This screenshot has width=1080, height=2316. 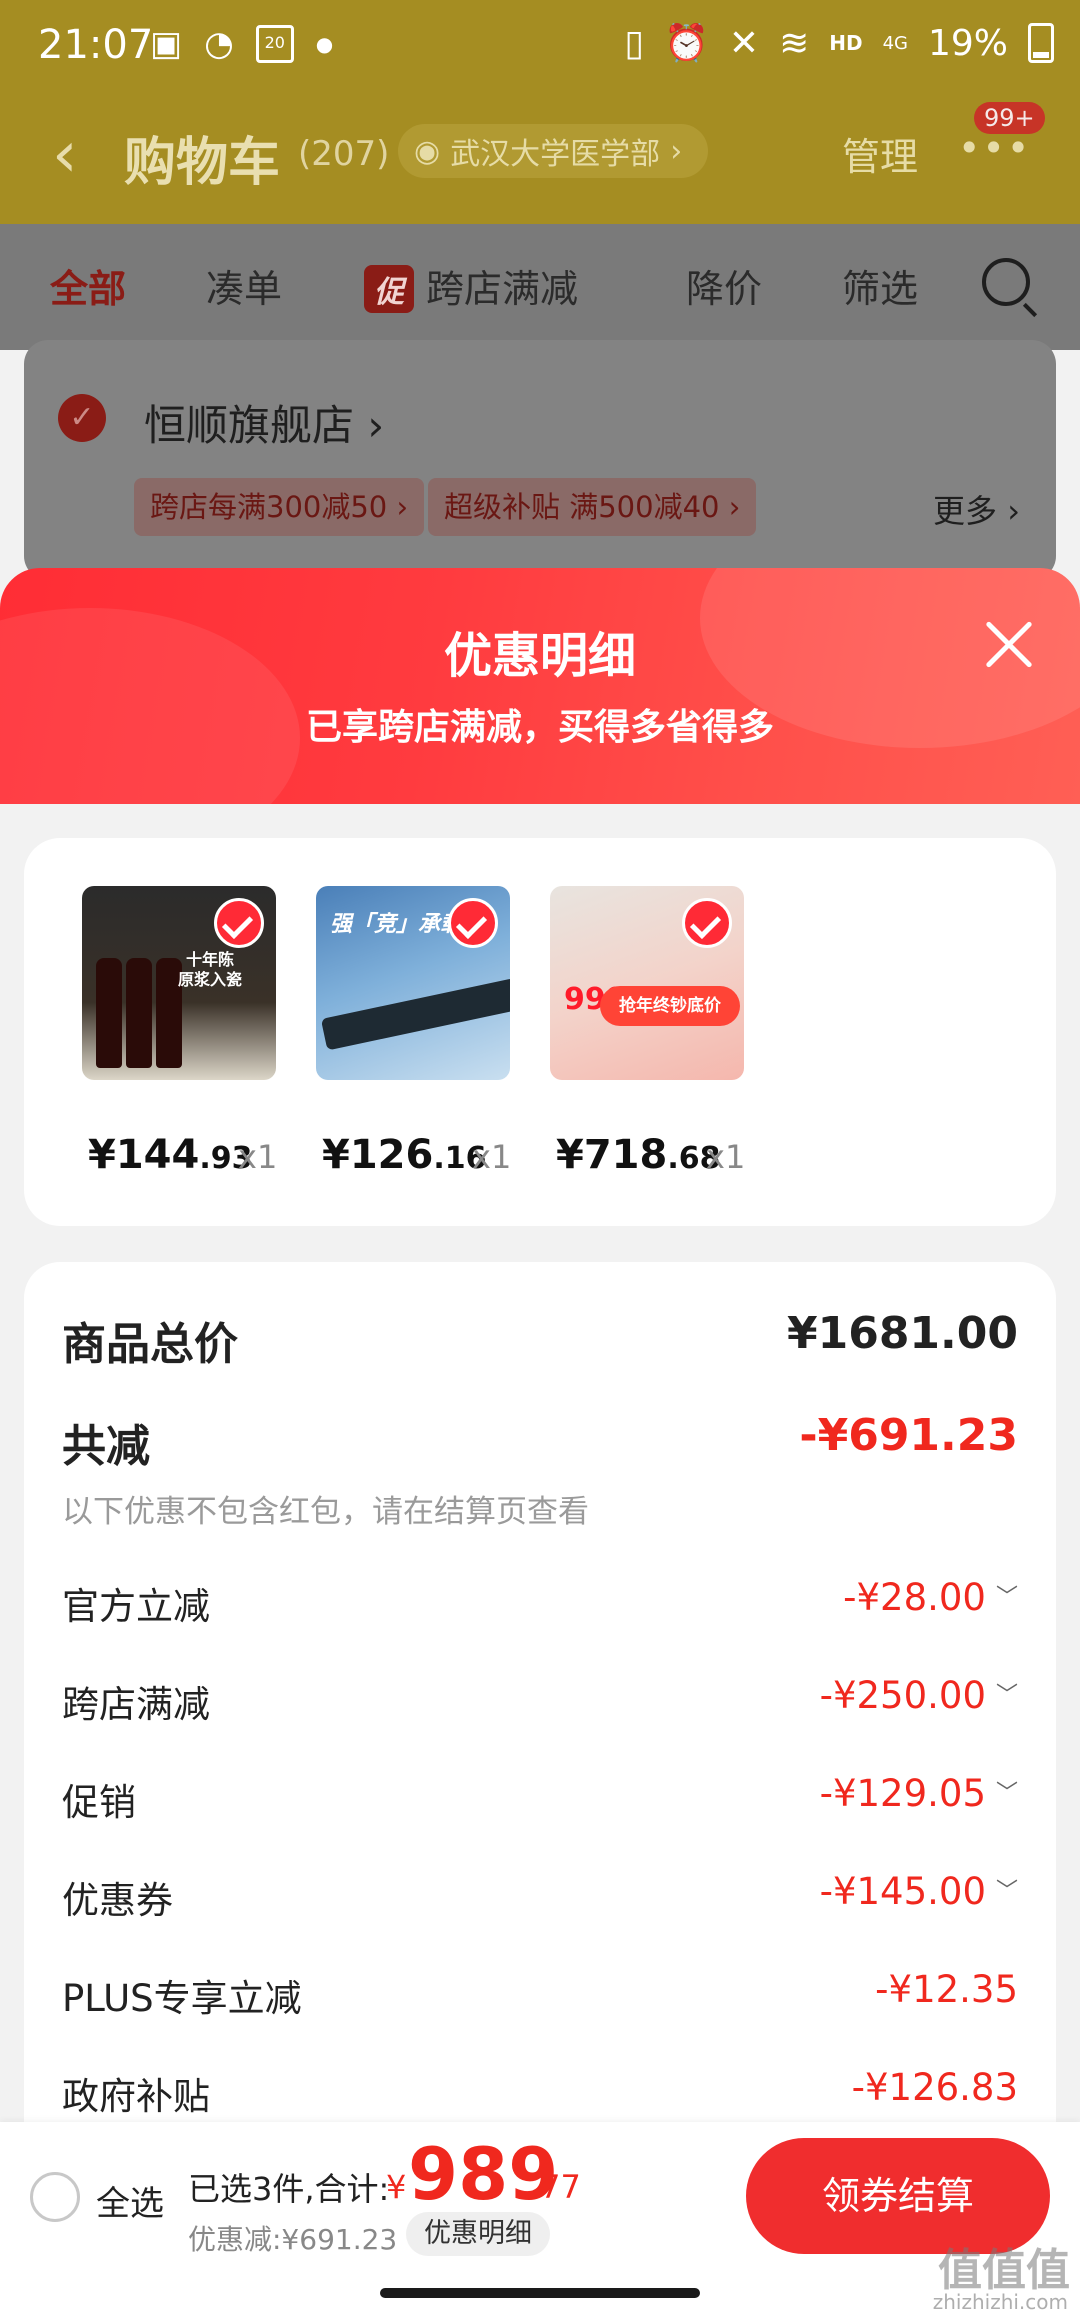 What do you see at coordinates (555, 2187) in the screenshot?
I see `total-cents: .77` at bounding box center [555, 2187].